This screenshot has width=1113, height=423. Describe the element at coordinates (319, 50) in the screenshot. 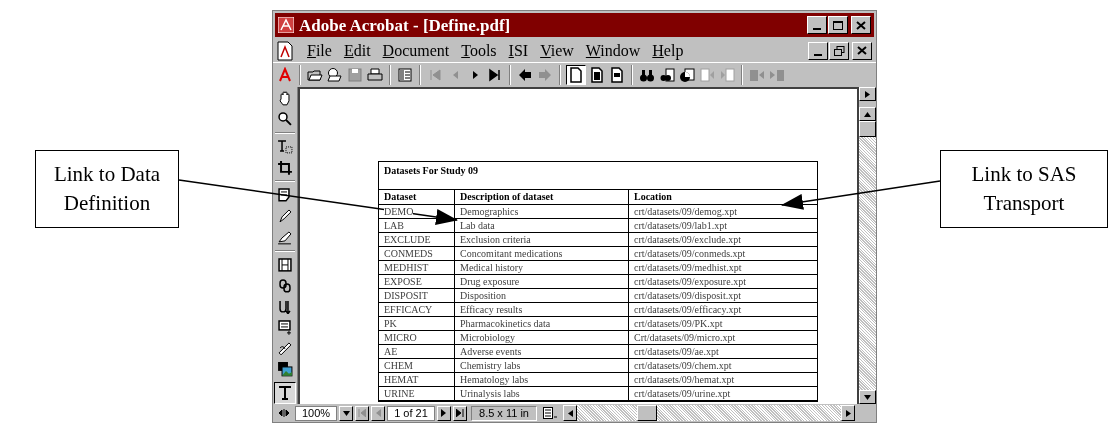

I see `menu-item: File` at that location.